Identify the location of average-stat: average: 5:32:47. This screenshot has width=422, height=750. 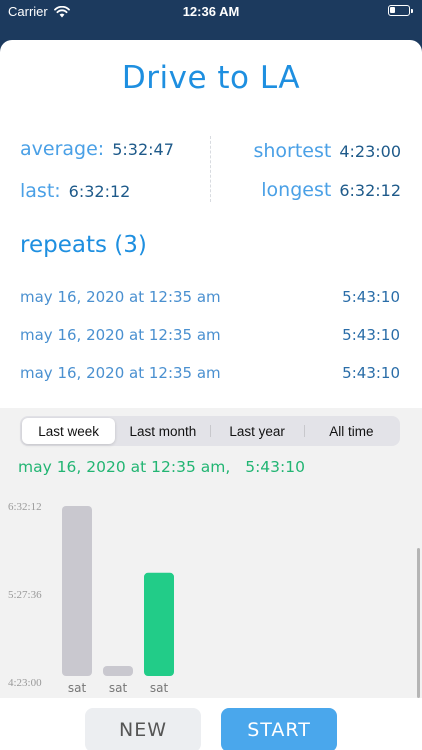
(97, 149).